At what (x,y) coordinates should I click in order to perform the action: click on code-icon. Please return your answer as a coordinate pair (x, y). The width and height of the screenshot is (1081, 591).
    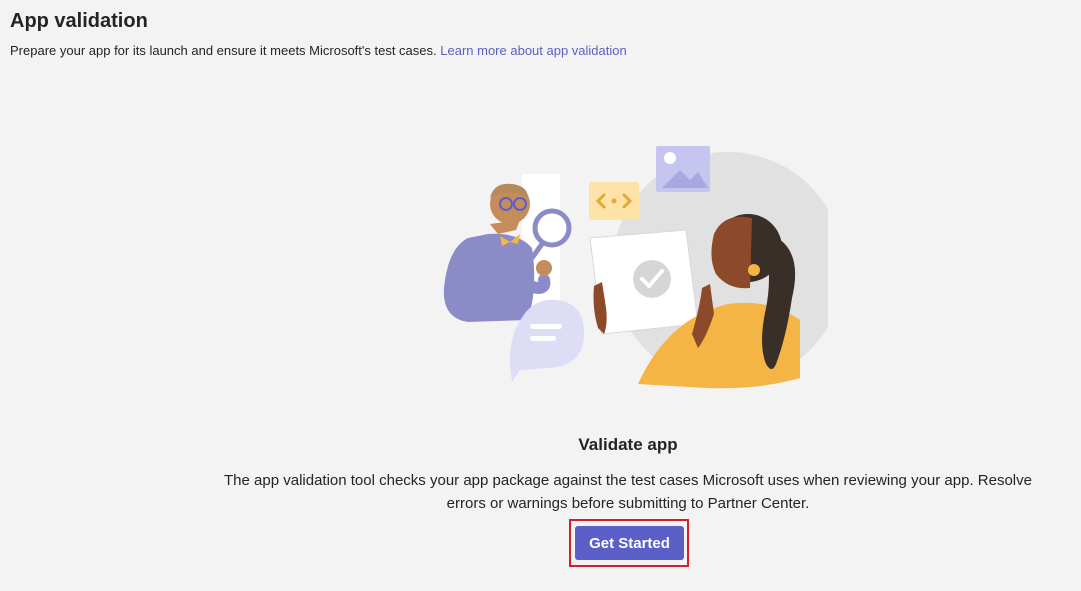
    Looking at the image, I should click on (614, 201).